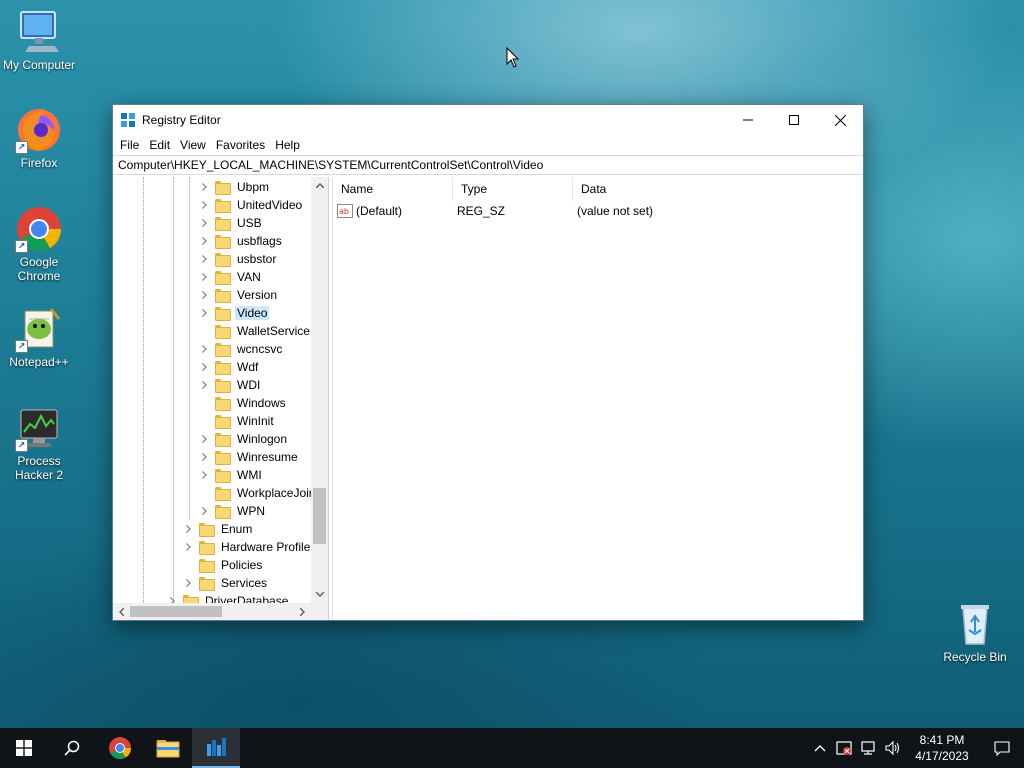 This screenshot has width=1024, height=768. Describe the element at coordinates (121, 611) in the screenshot. I see `scroll-left-icon` at that location.